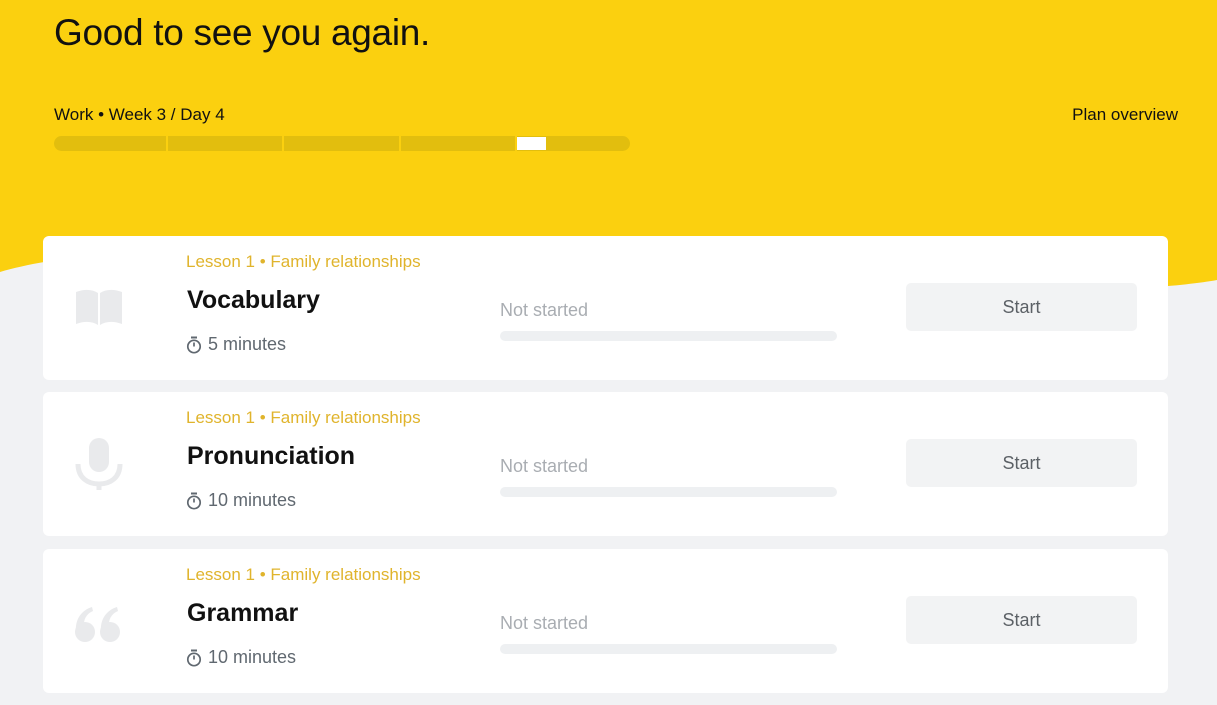 The height and width of the screenshot is (705, 1217). I want to click on lesson-title: Vocabulary, so click(253, 300).